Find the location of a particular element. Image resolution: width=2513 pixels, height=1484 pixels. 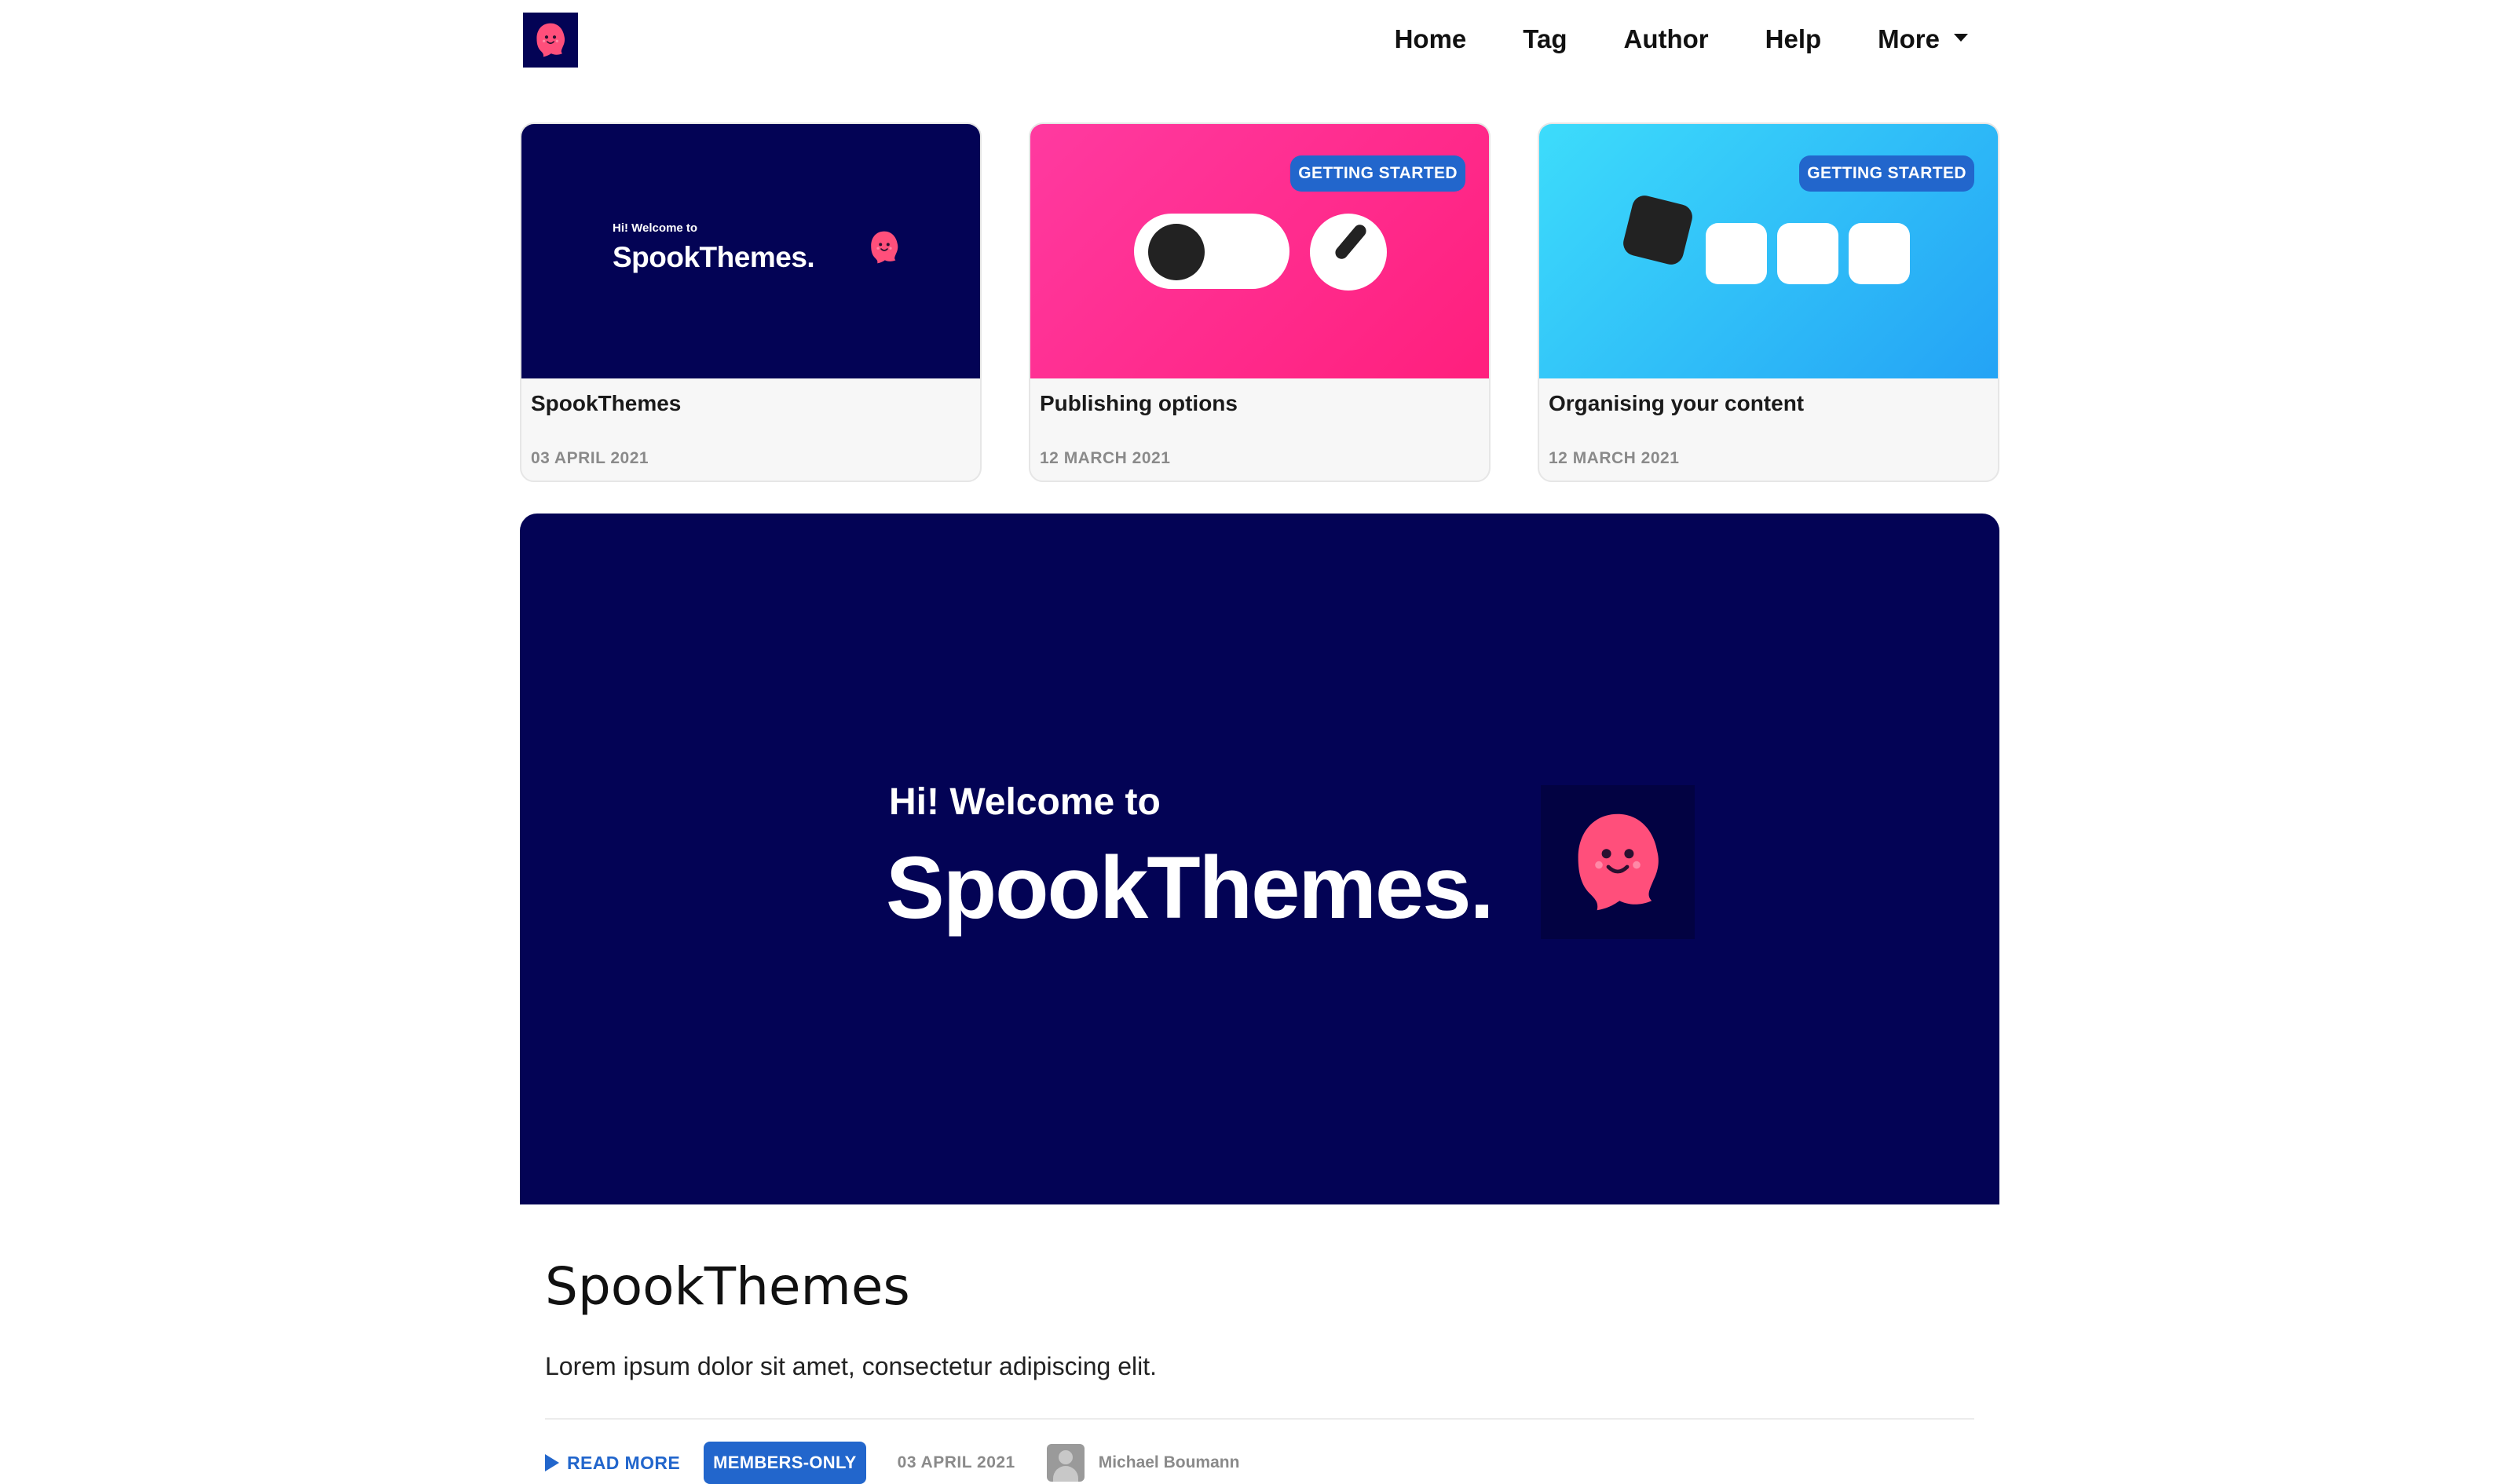

card-title: SpookThemes is located at coordinates (606, 403).